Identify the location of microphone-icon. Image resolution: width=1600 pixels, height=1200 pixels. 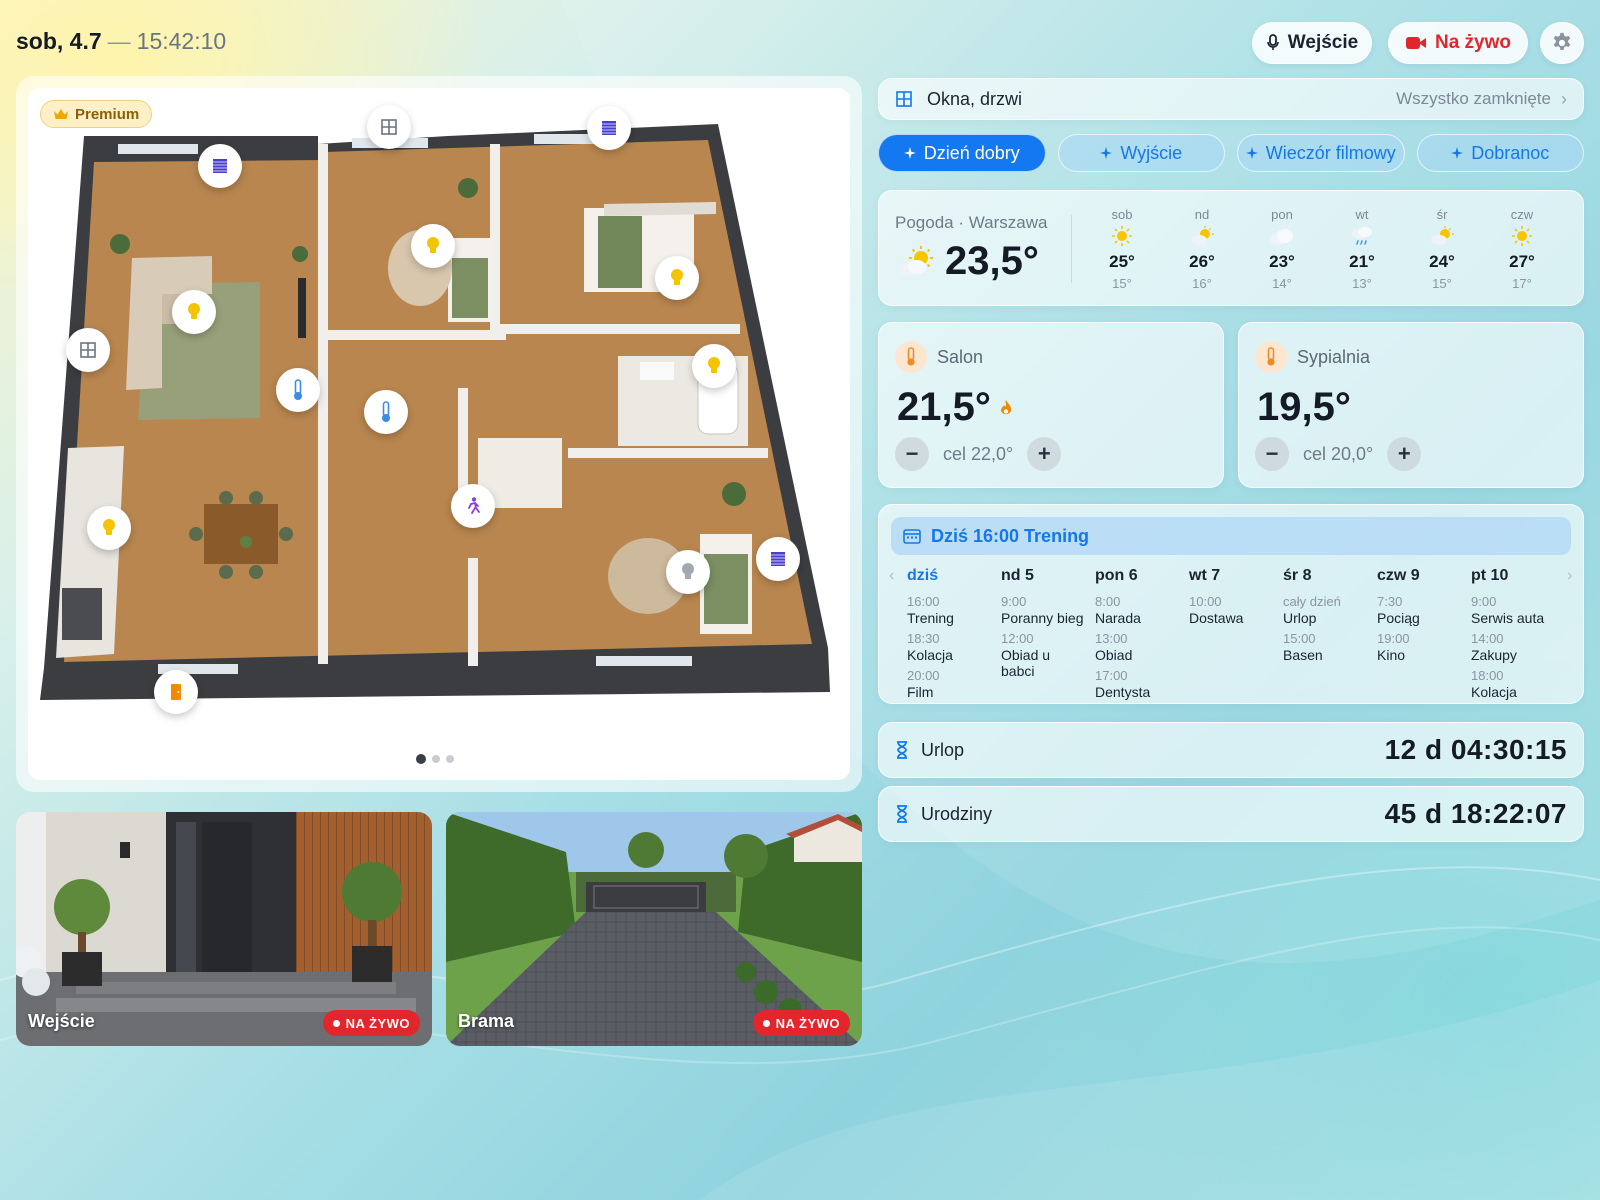
(1272, 42).